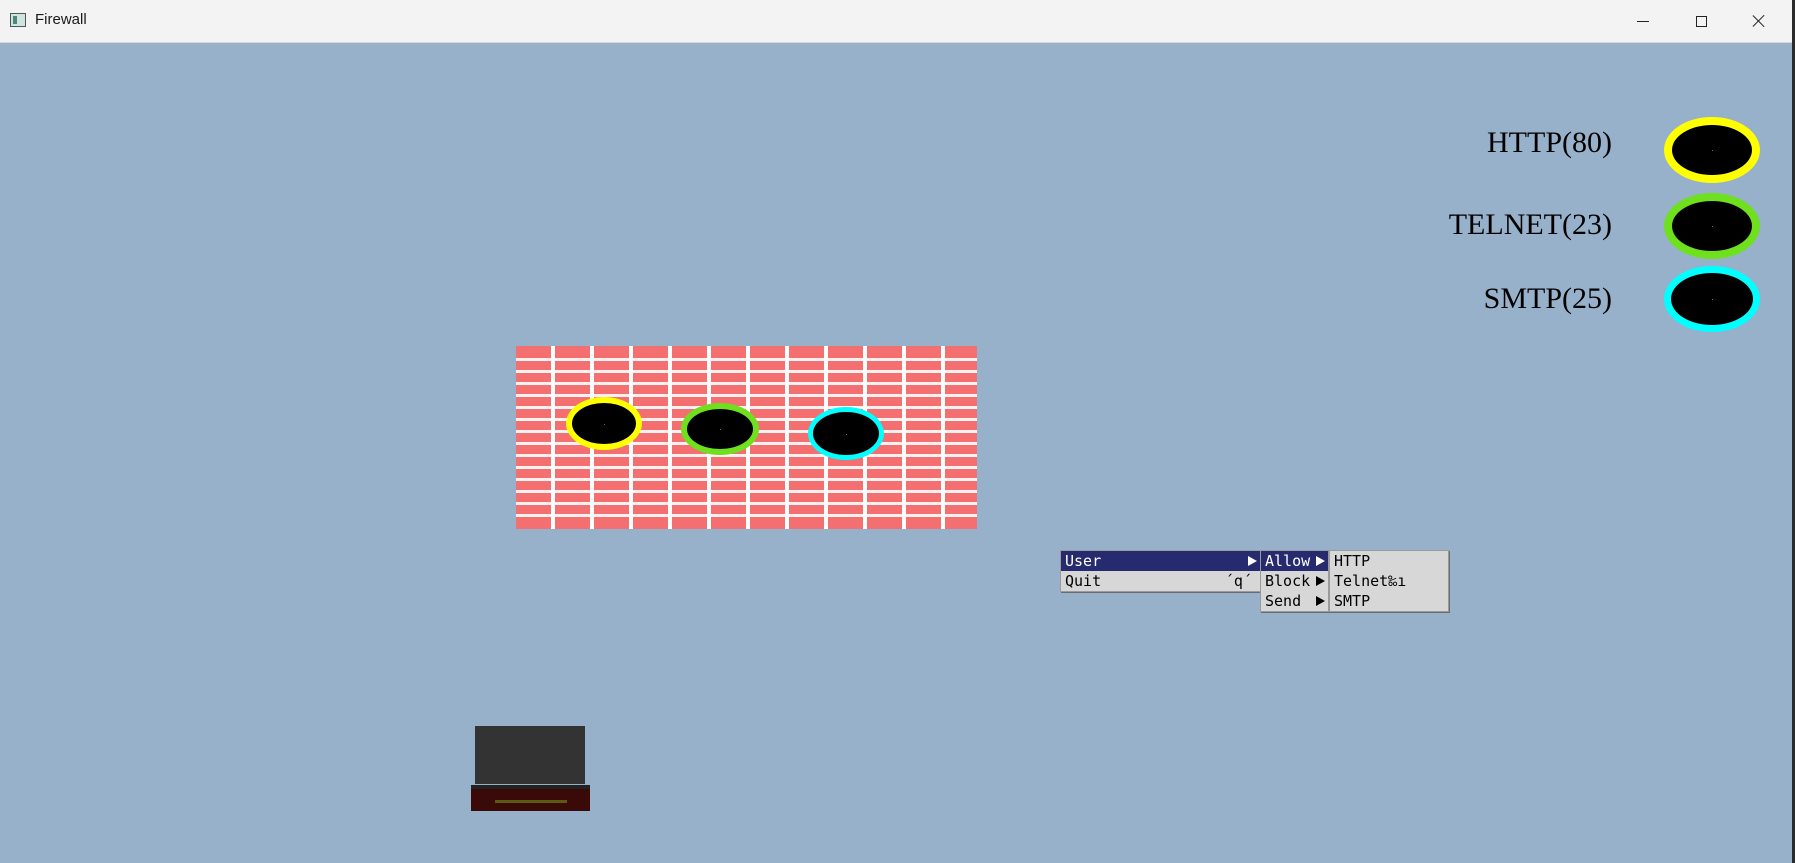  What do you see at coordinates (1549, 142) in the screenshot?
I see `legend-label-http: HTTP(80)` at bounding box center [1549, 142].